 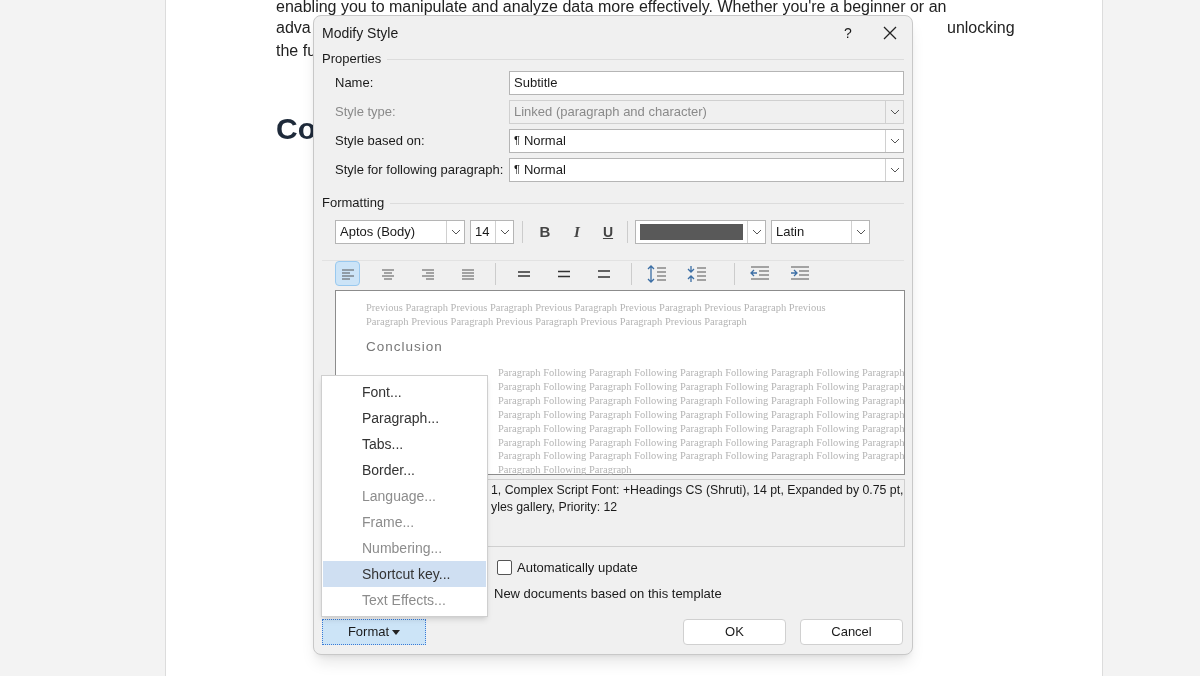 I want to click on heading-text: Co, so click(x=296, y=129).